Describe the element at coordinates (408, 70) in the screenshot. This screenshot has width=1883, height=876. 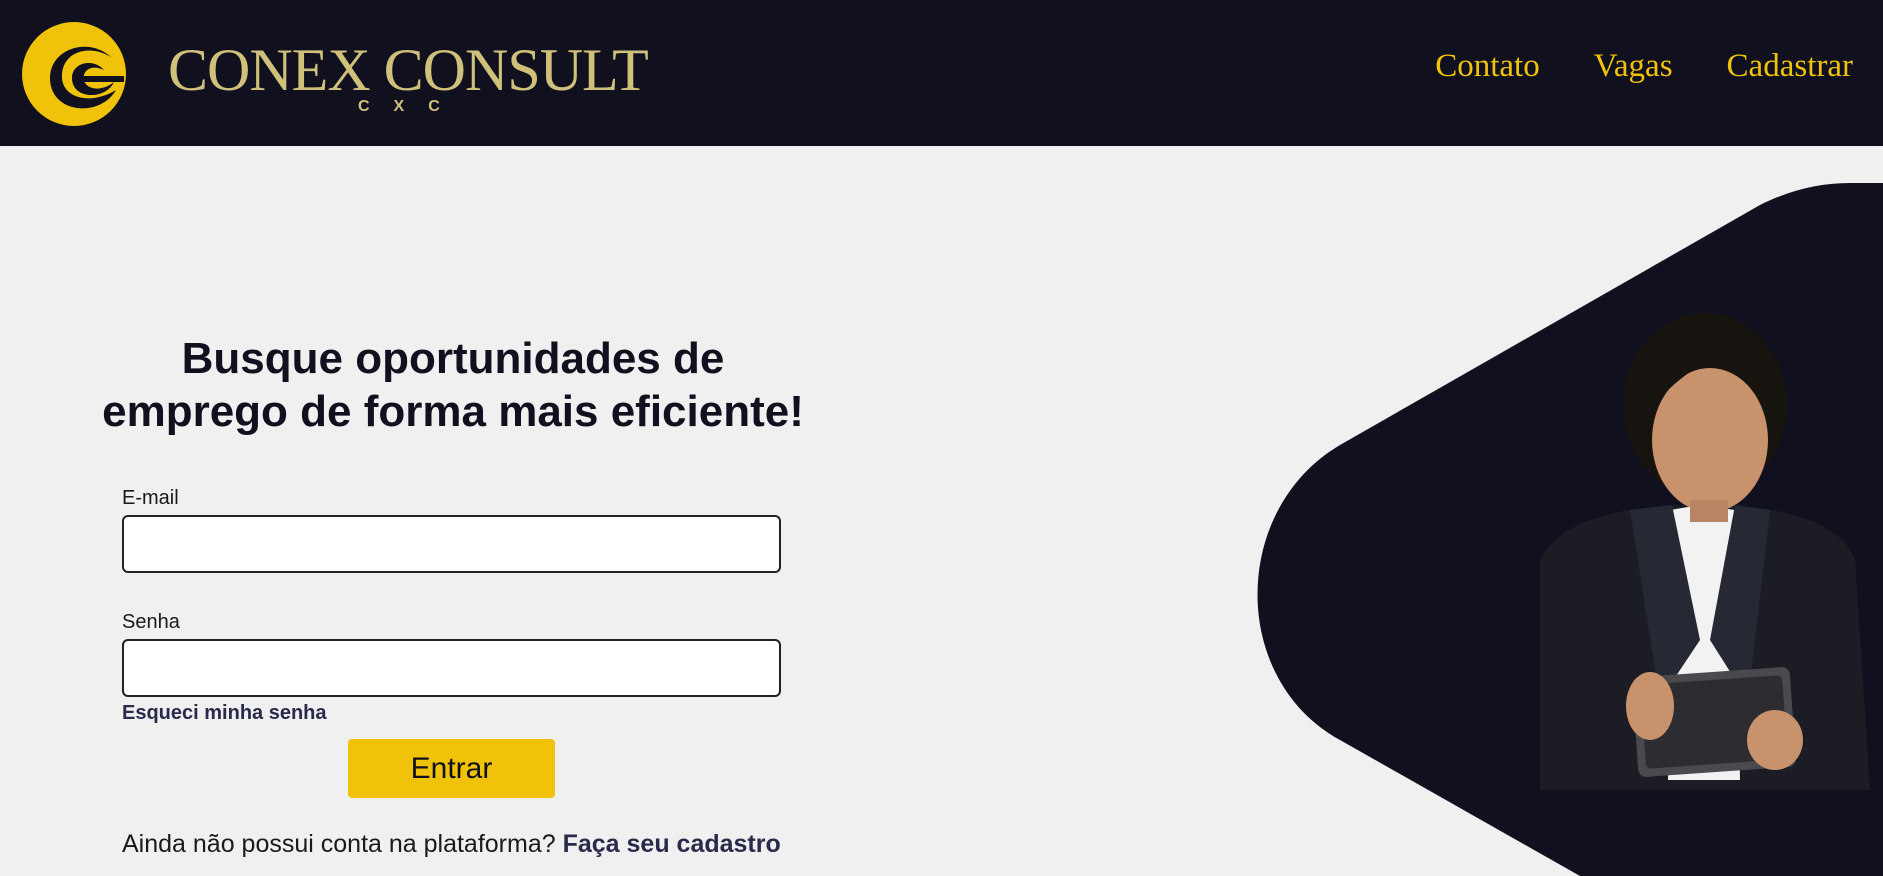
I see `brand-name: CONEX CONSULT` at that location.